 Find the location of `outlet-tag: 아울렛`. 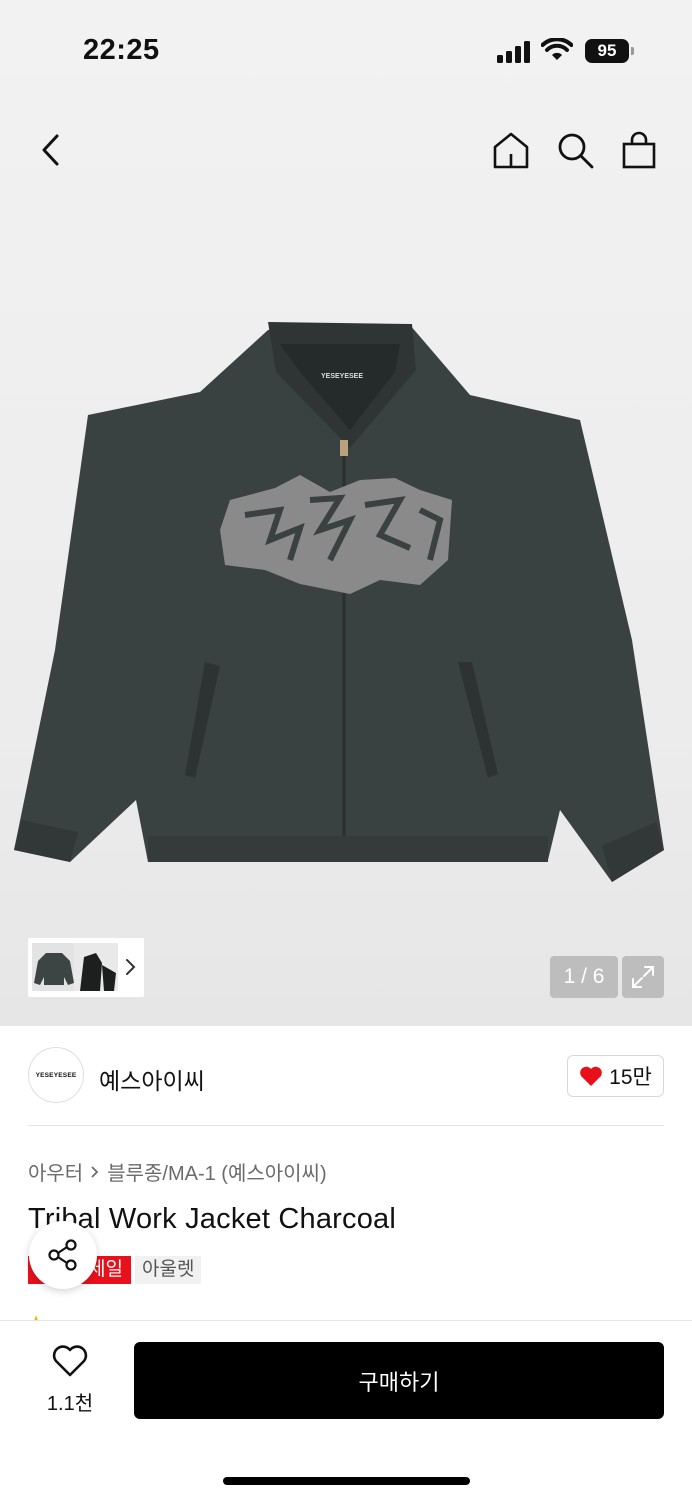

outlet-tag: 아울렛 is located at coordinates (168, 1270).